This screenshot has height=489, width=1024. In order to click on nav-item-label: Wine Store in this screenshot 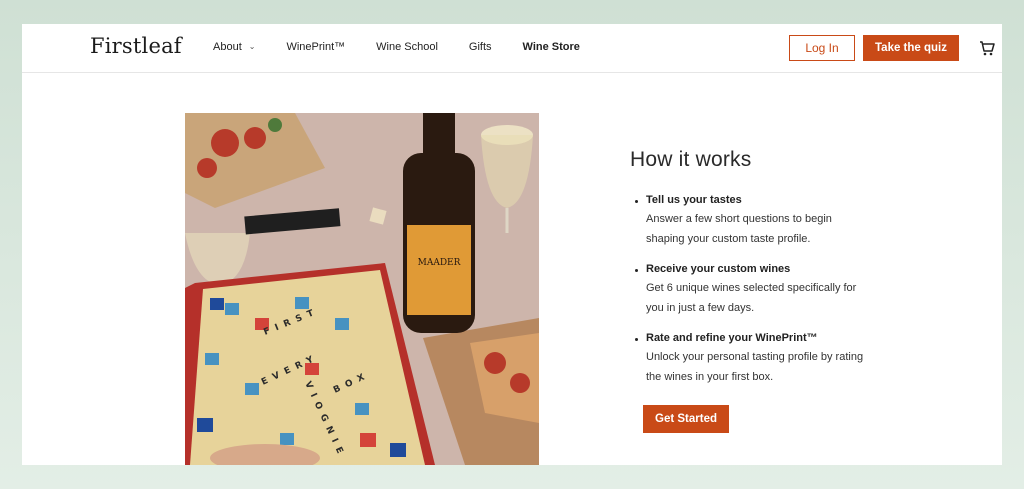, I will do `click(551, 47)`.